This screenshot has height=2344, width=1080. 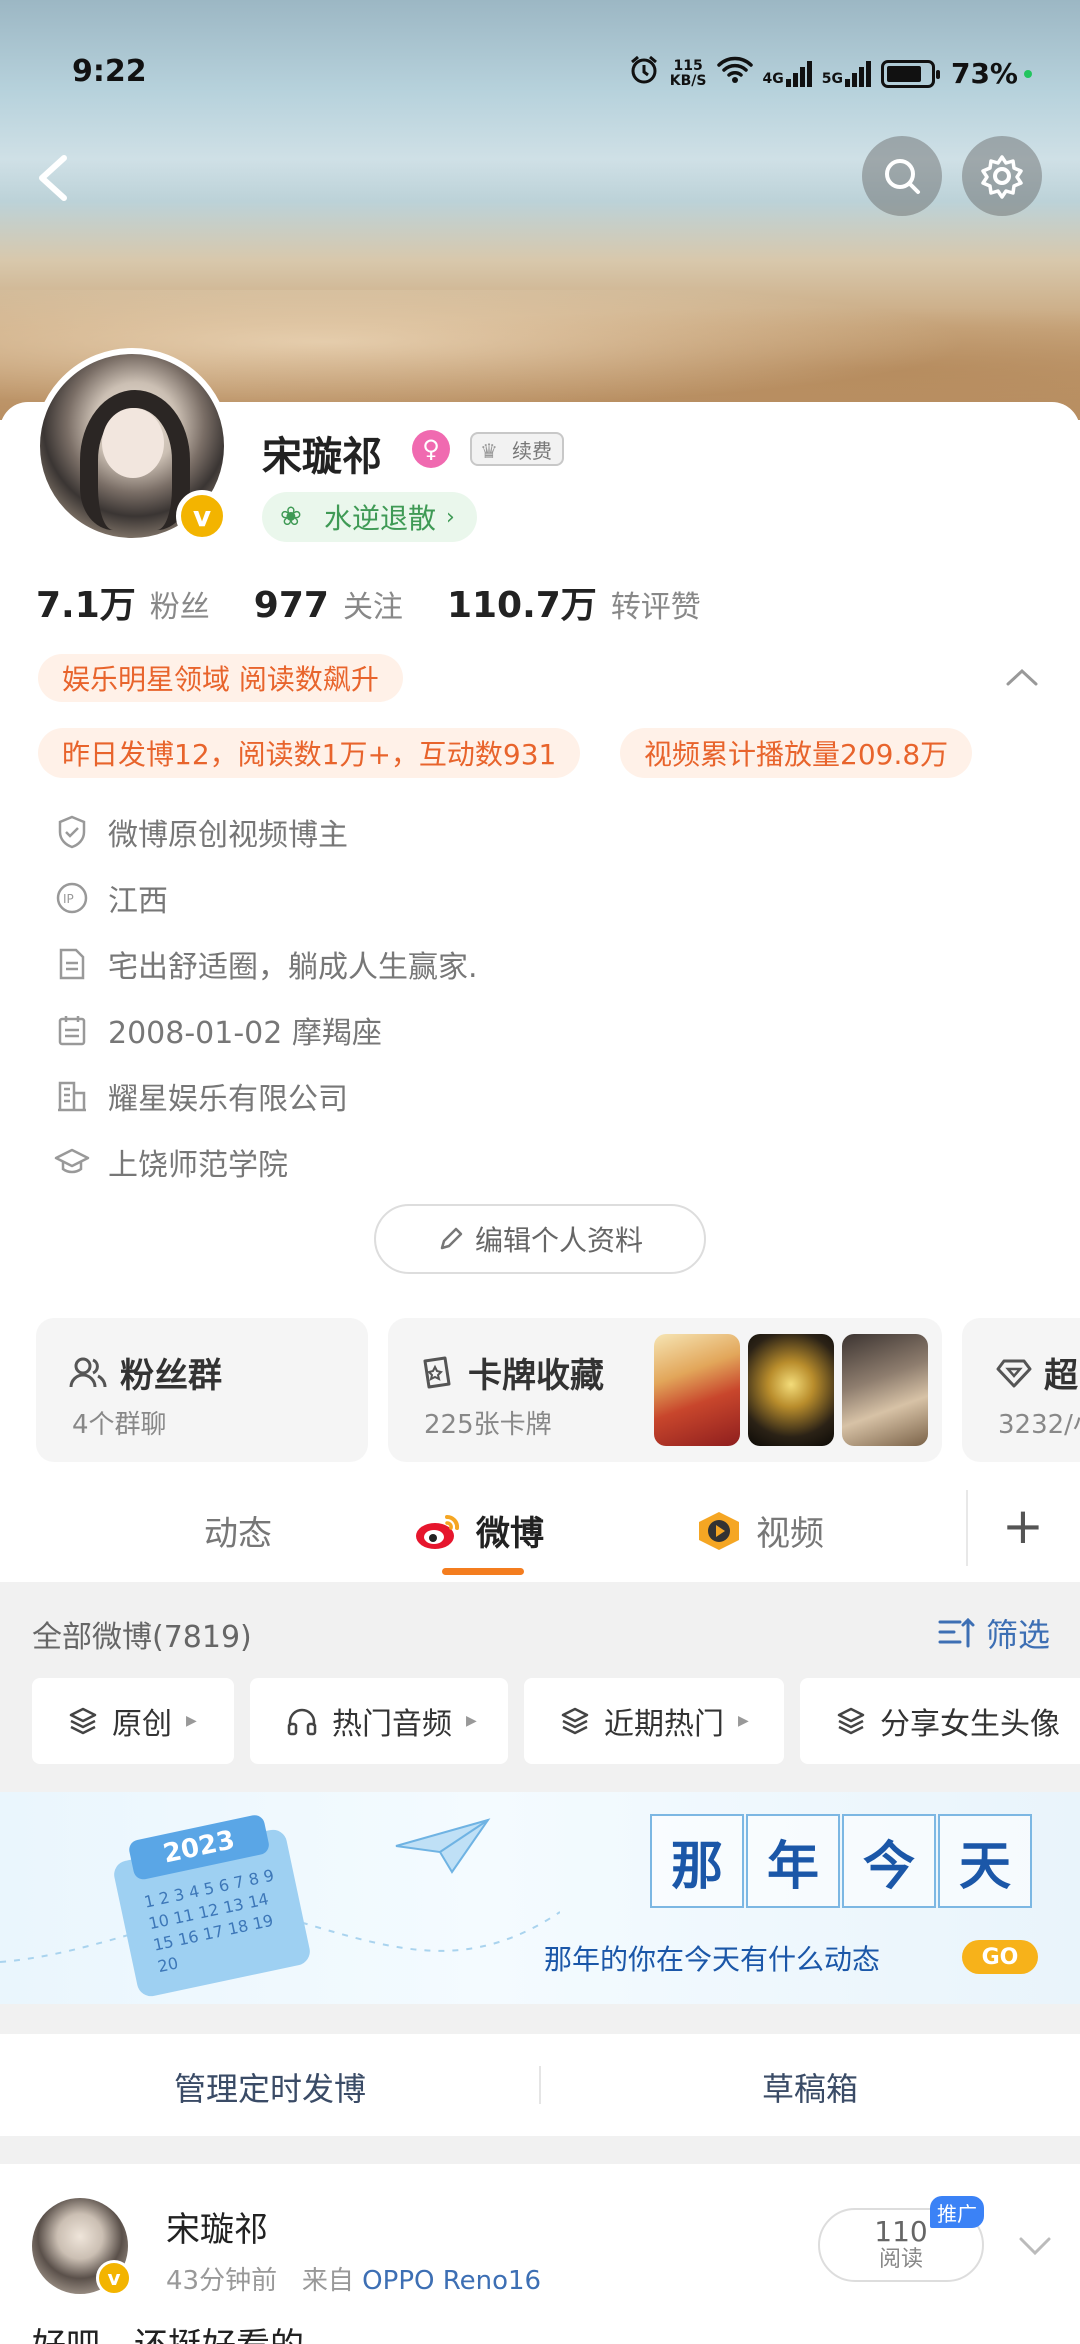 What do you see at coordinates (697, 1861) in the screenshot?
I see `banner-char: 那` at bounding box center [697, 1861].